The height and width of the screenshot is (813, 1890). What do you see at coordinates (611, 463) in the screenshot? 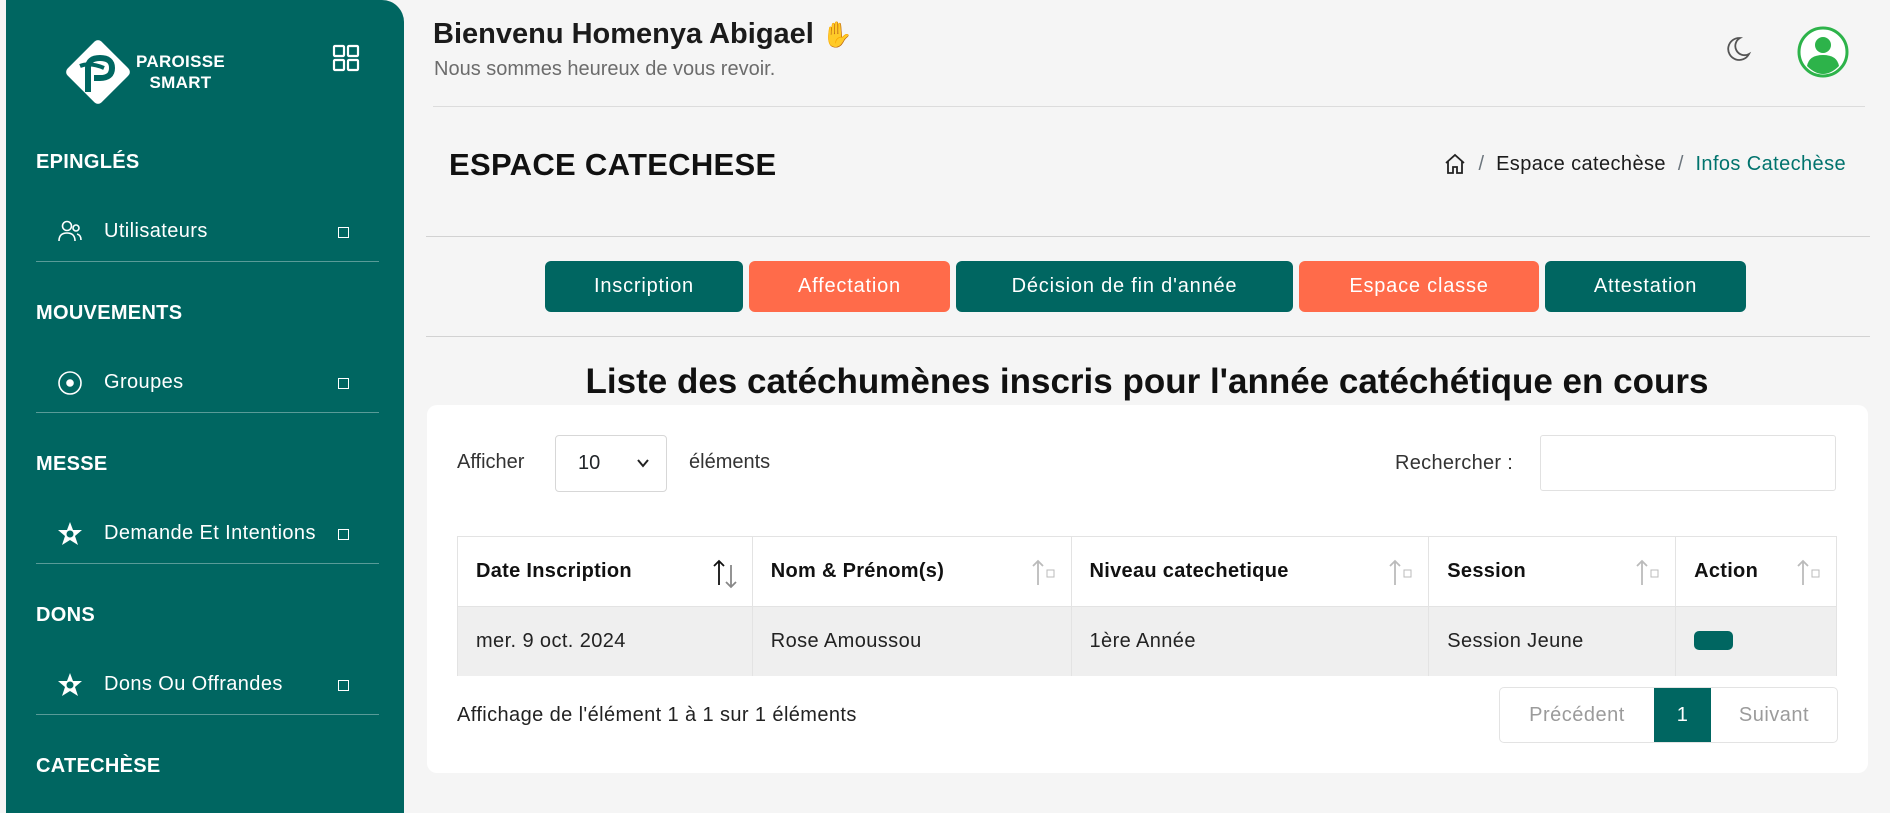
I see `page-length-select: 10` at bounding box center [611, 463].